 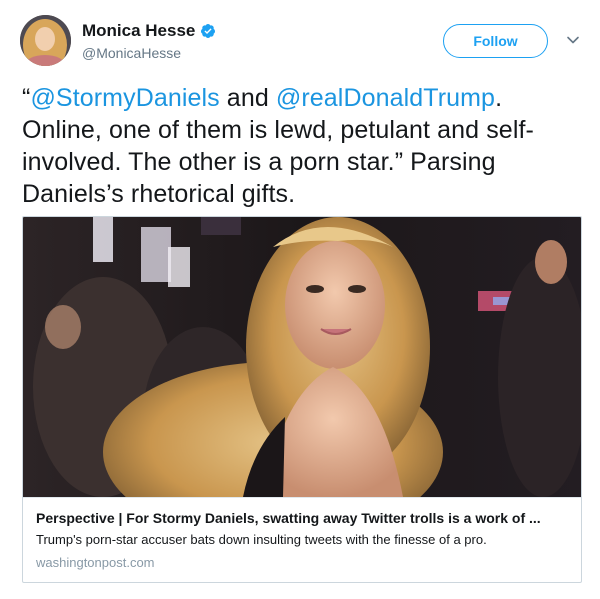 What do you see at coordinates (495, 41) in the screenshot?
I see `follow-button: Follow` at bounding box center [495, 41].